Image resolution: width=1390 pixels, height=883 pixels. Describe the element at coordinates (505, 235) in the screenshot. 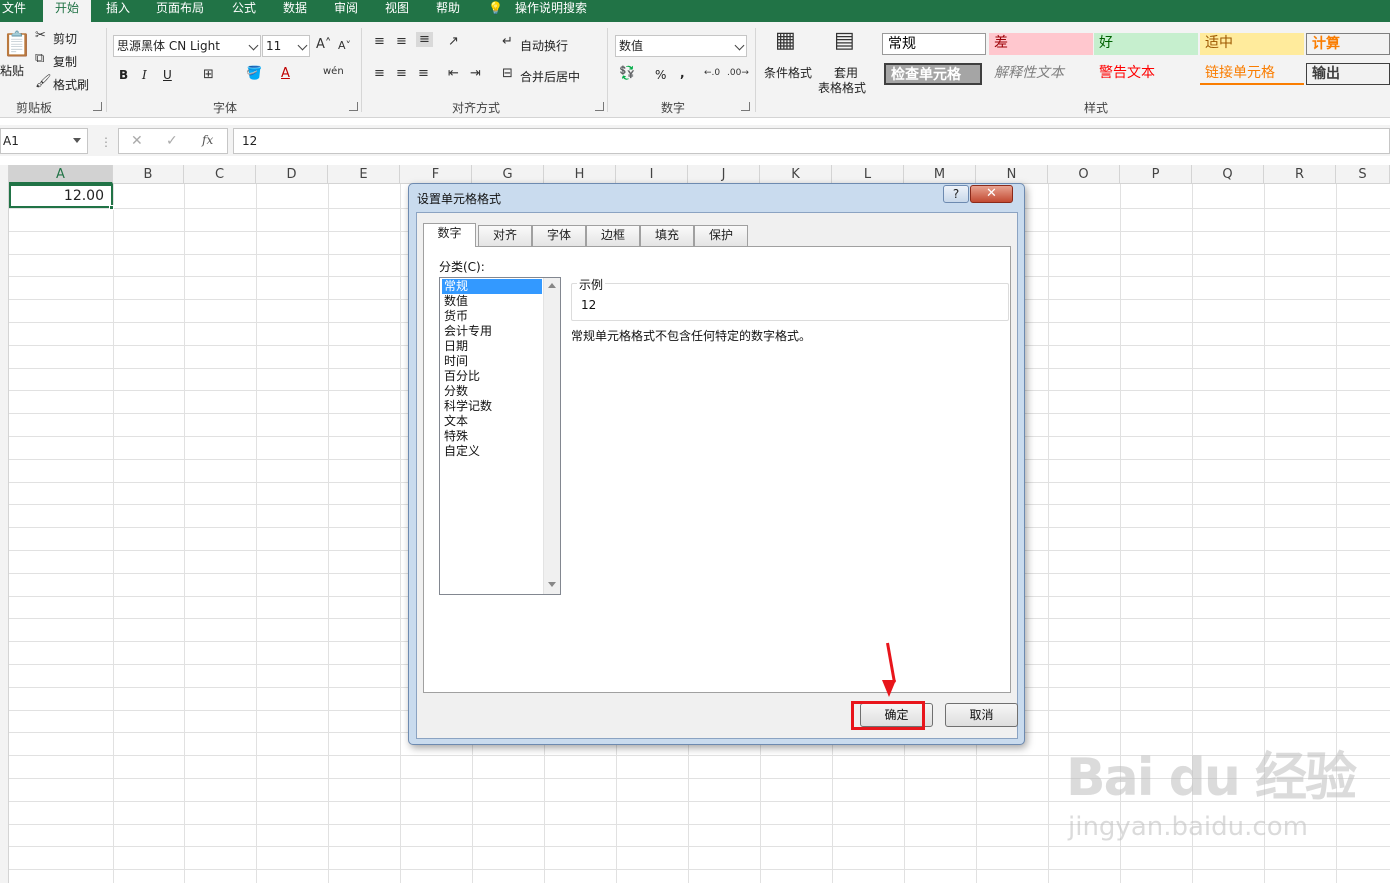

I see `tab-alignment: 对齐` at that location.